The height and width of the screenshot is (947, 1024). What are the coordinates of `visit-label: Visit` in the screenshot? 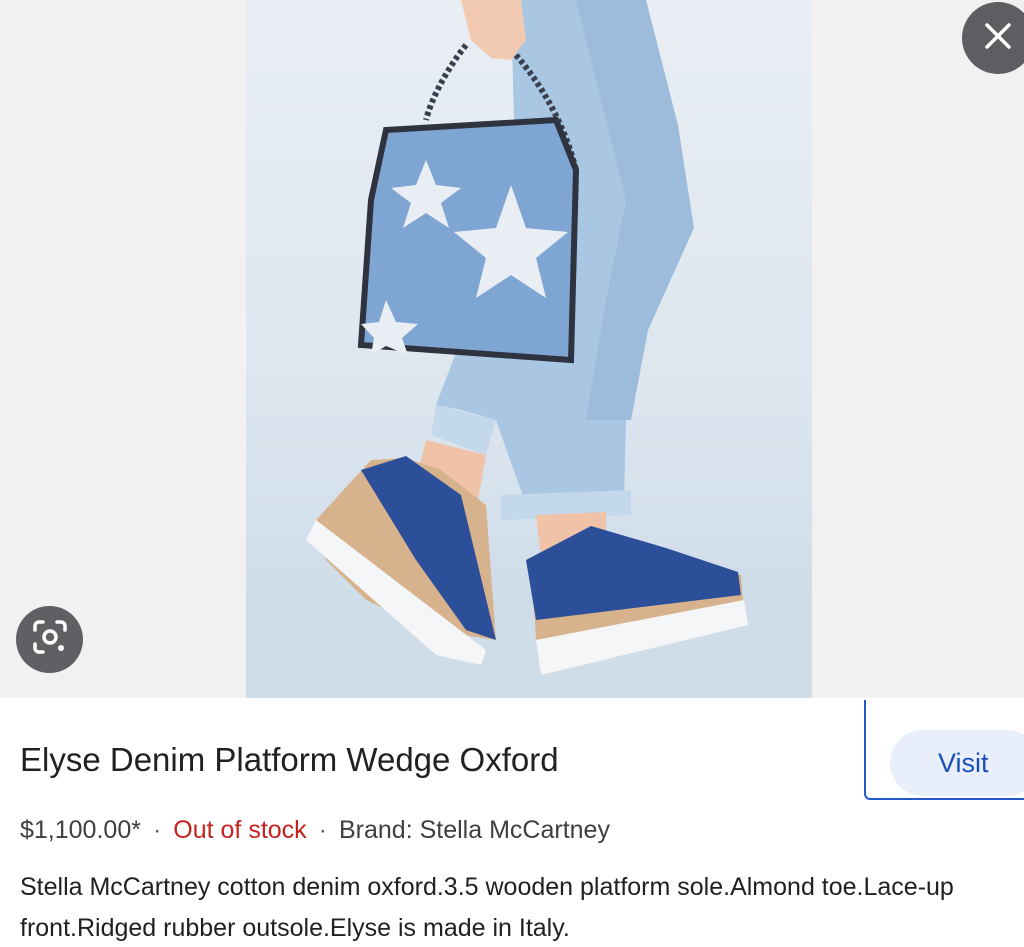 It's located at (963, 762).